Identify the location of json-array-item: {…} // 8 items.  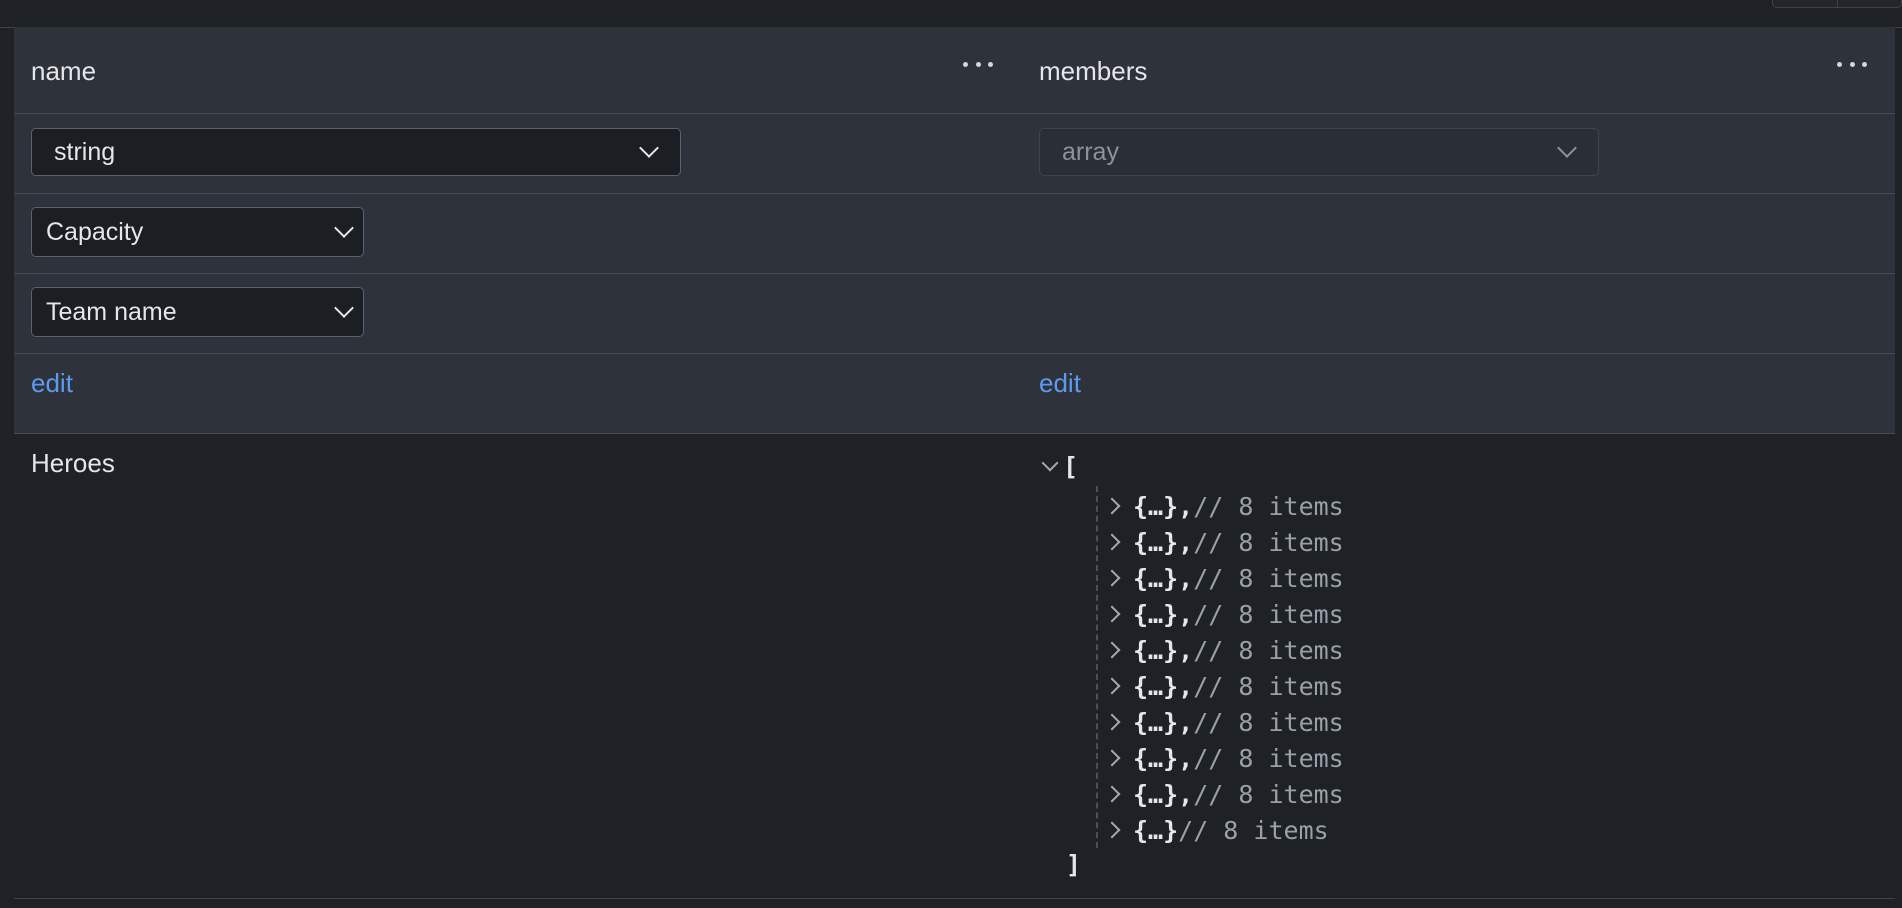
(1225, 830).